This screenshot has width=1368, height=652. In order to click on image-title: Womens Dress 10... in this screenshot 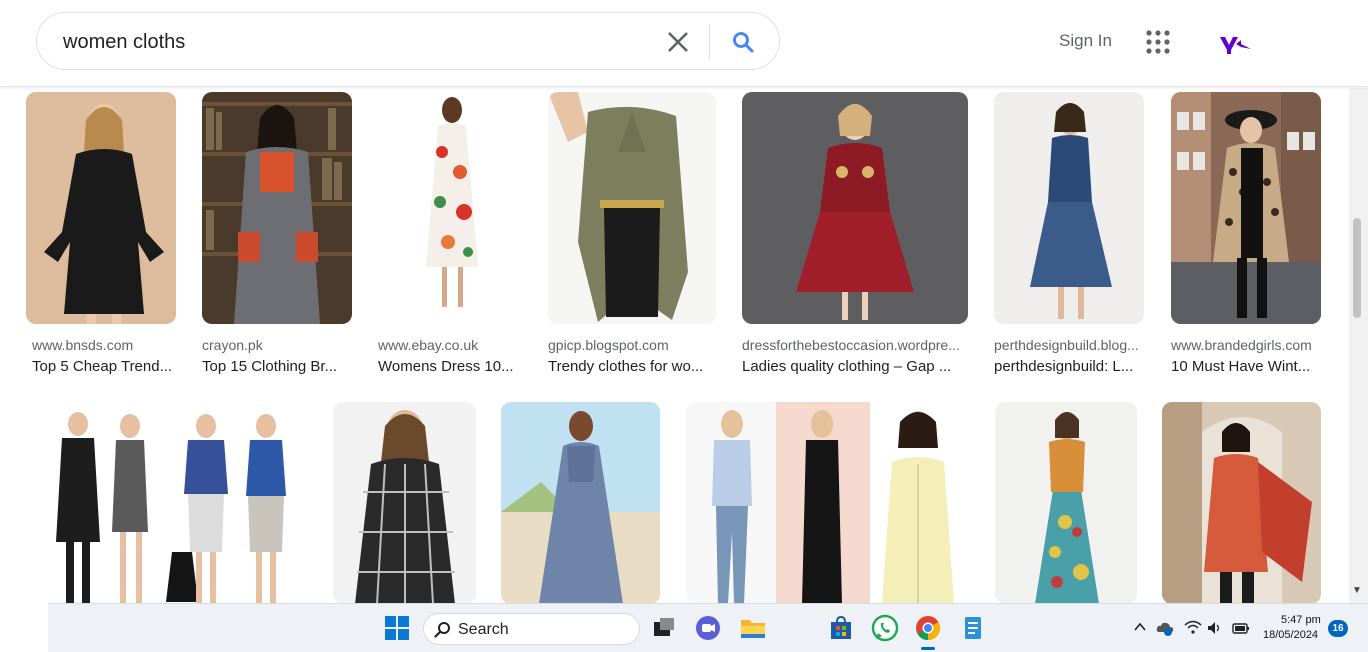, I will do `click(446, 366)`.